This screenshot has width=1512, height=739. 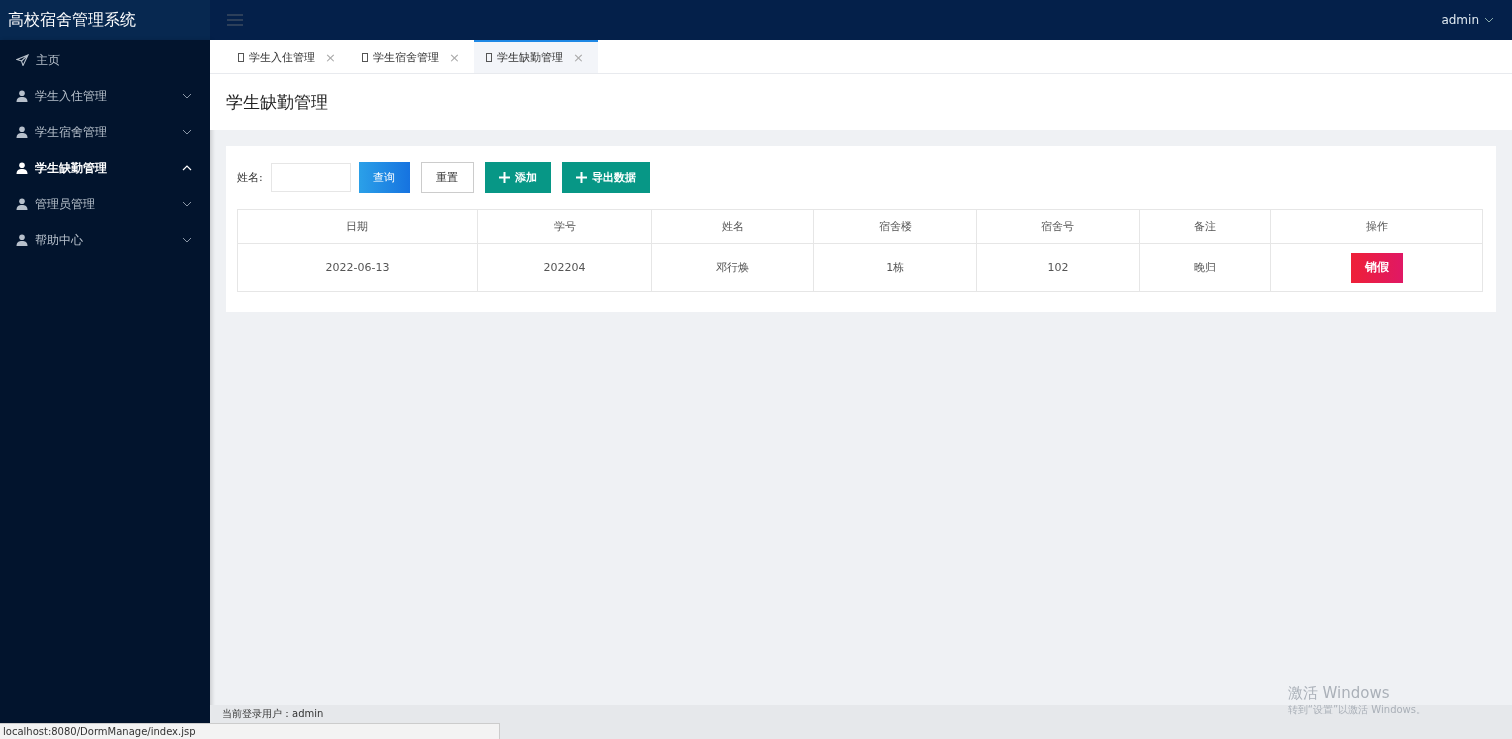 What do you see at coordinates (1205, 267) in the screenshot?
I see `table-cell: 晚归` at bounding box center [1205, 267].